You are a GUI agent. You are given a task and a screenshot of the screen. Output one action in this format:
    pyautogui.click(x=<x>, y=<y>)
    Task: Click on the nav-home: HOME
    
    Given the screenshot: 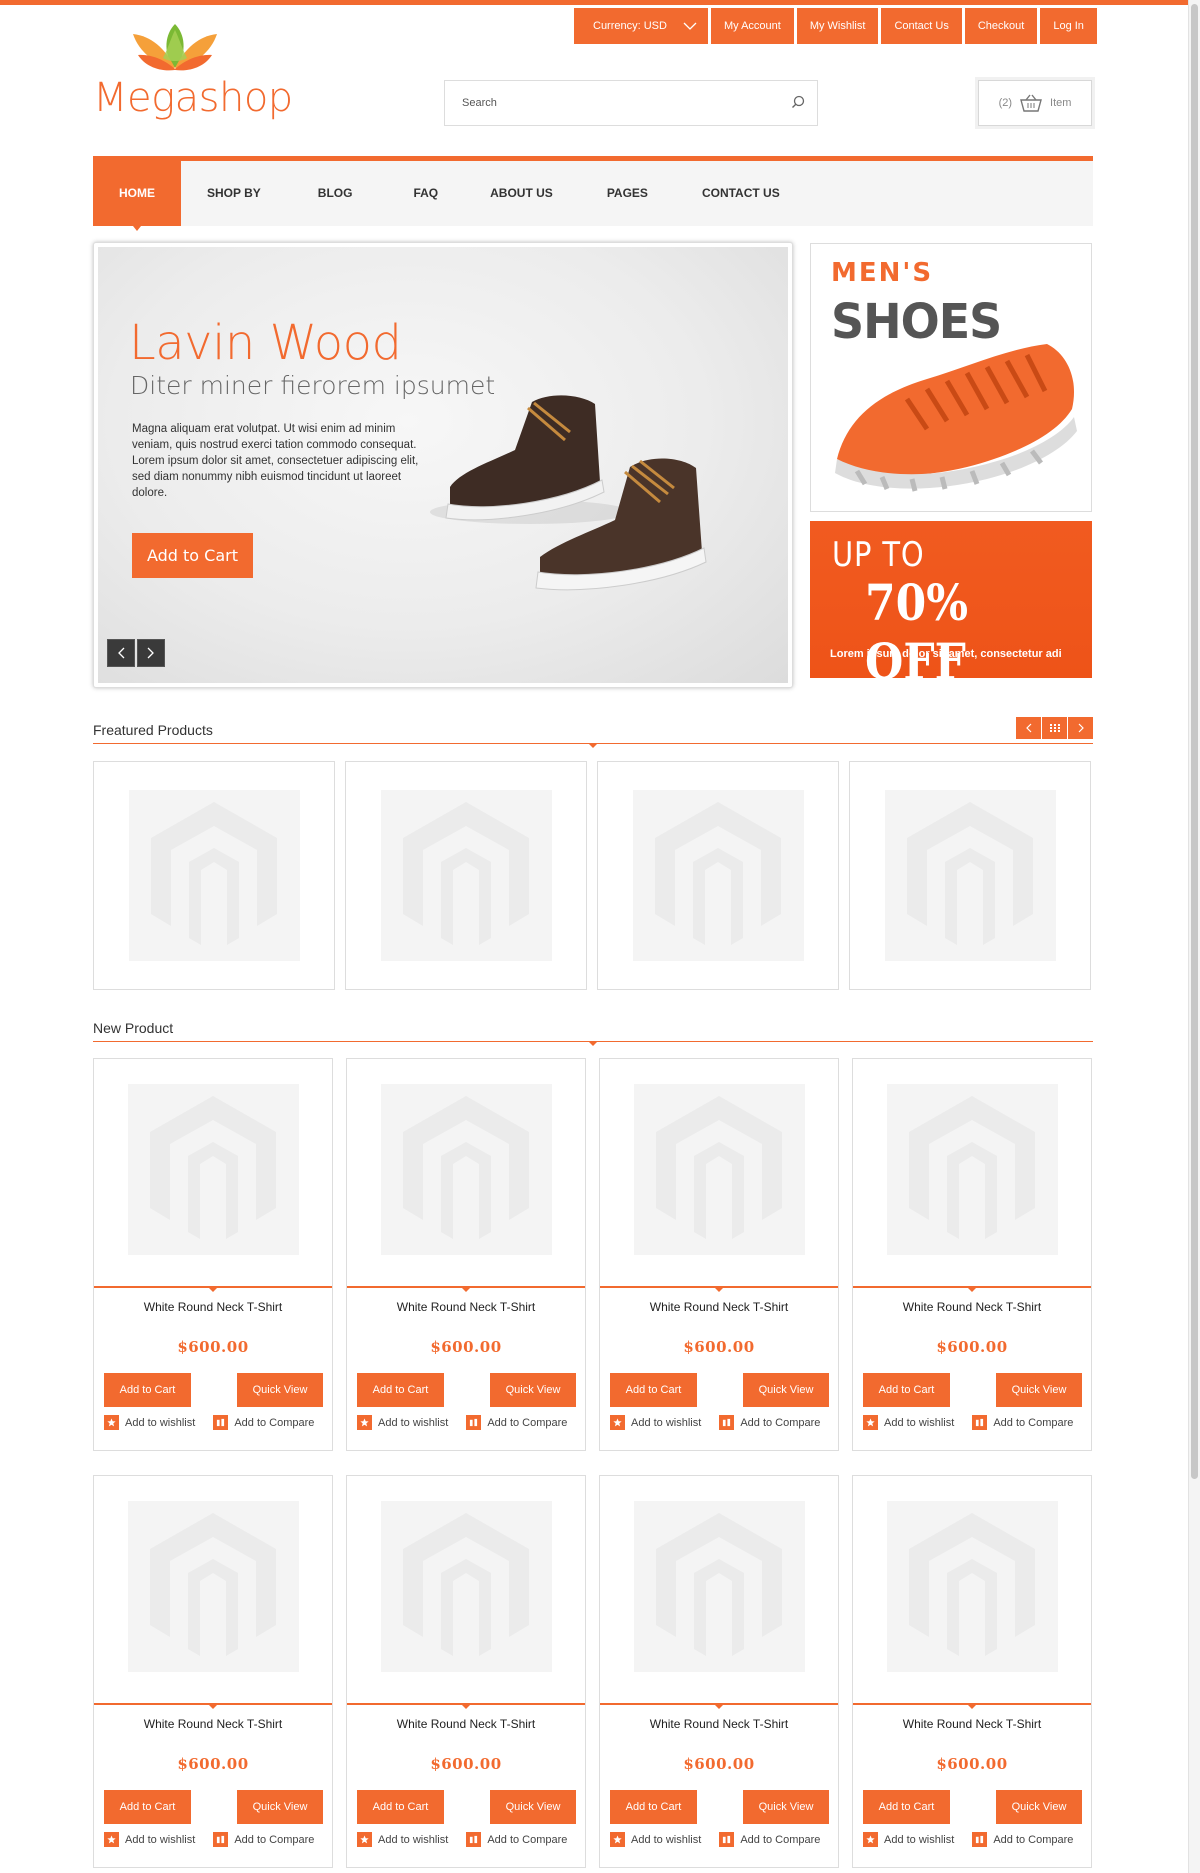 What is the action you would take?
    pyautogui.click(x=137, y=196)
    